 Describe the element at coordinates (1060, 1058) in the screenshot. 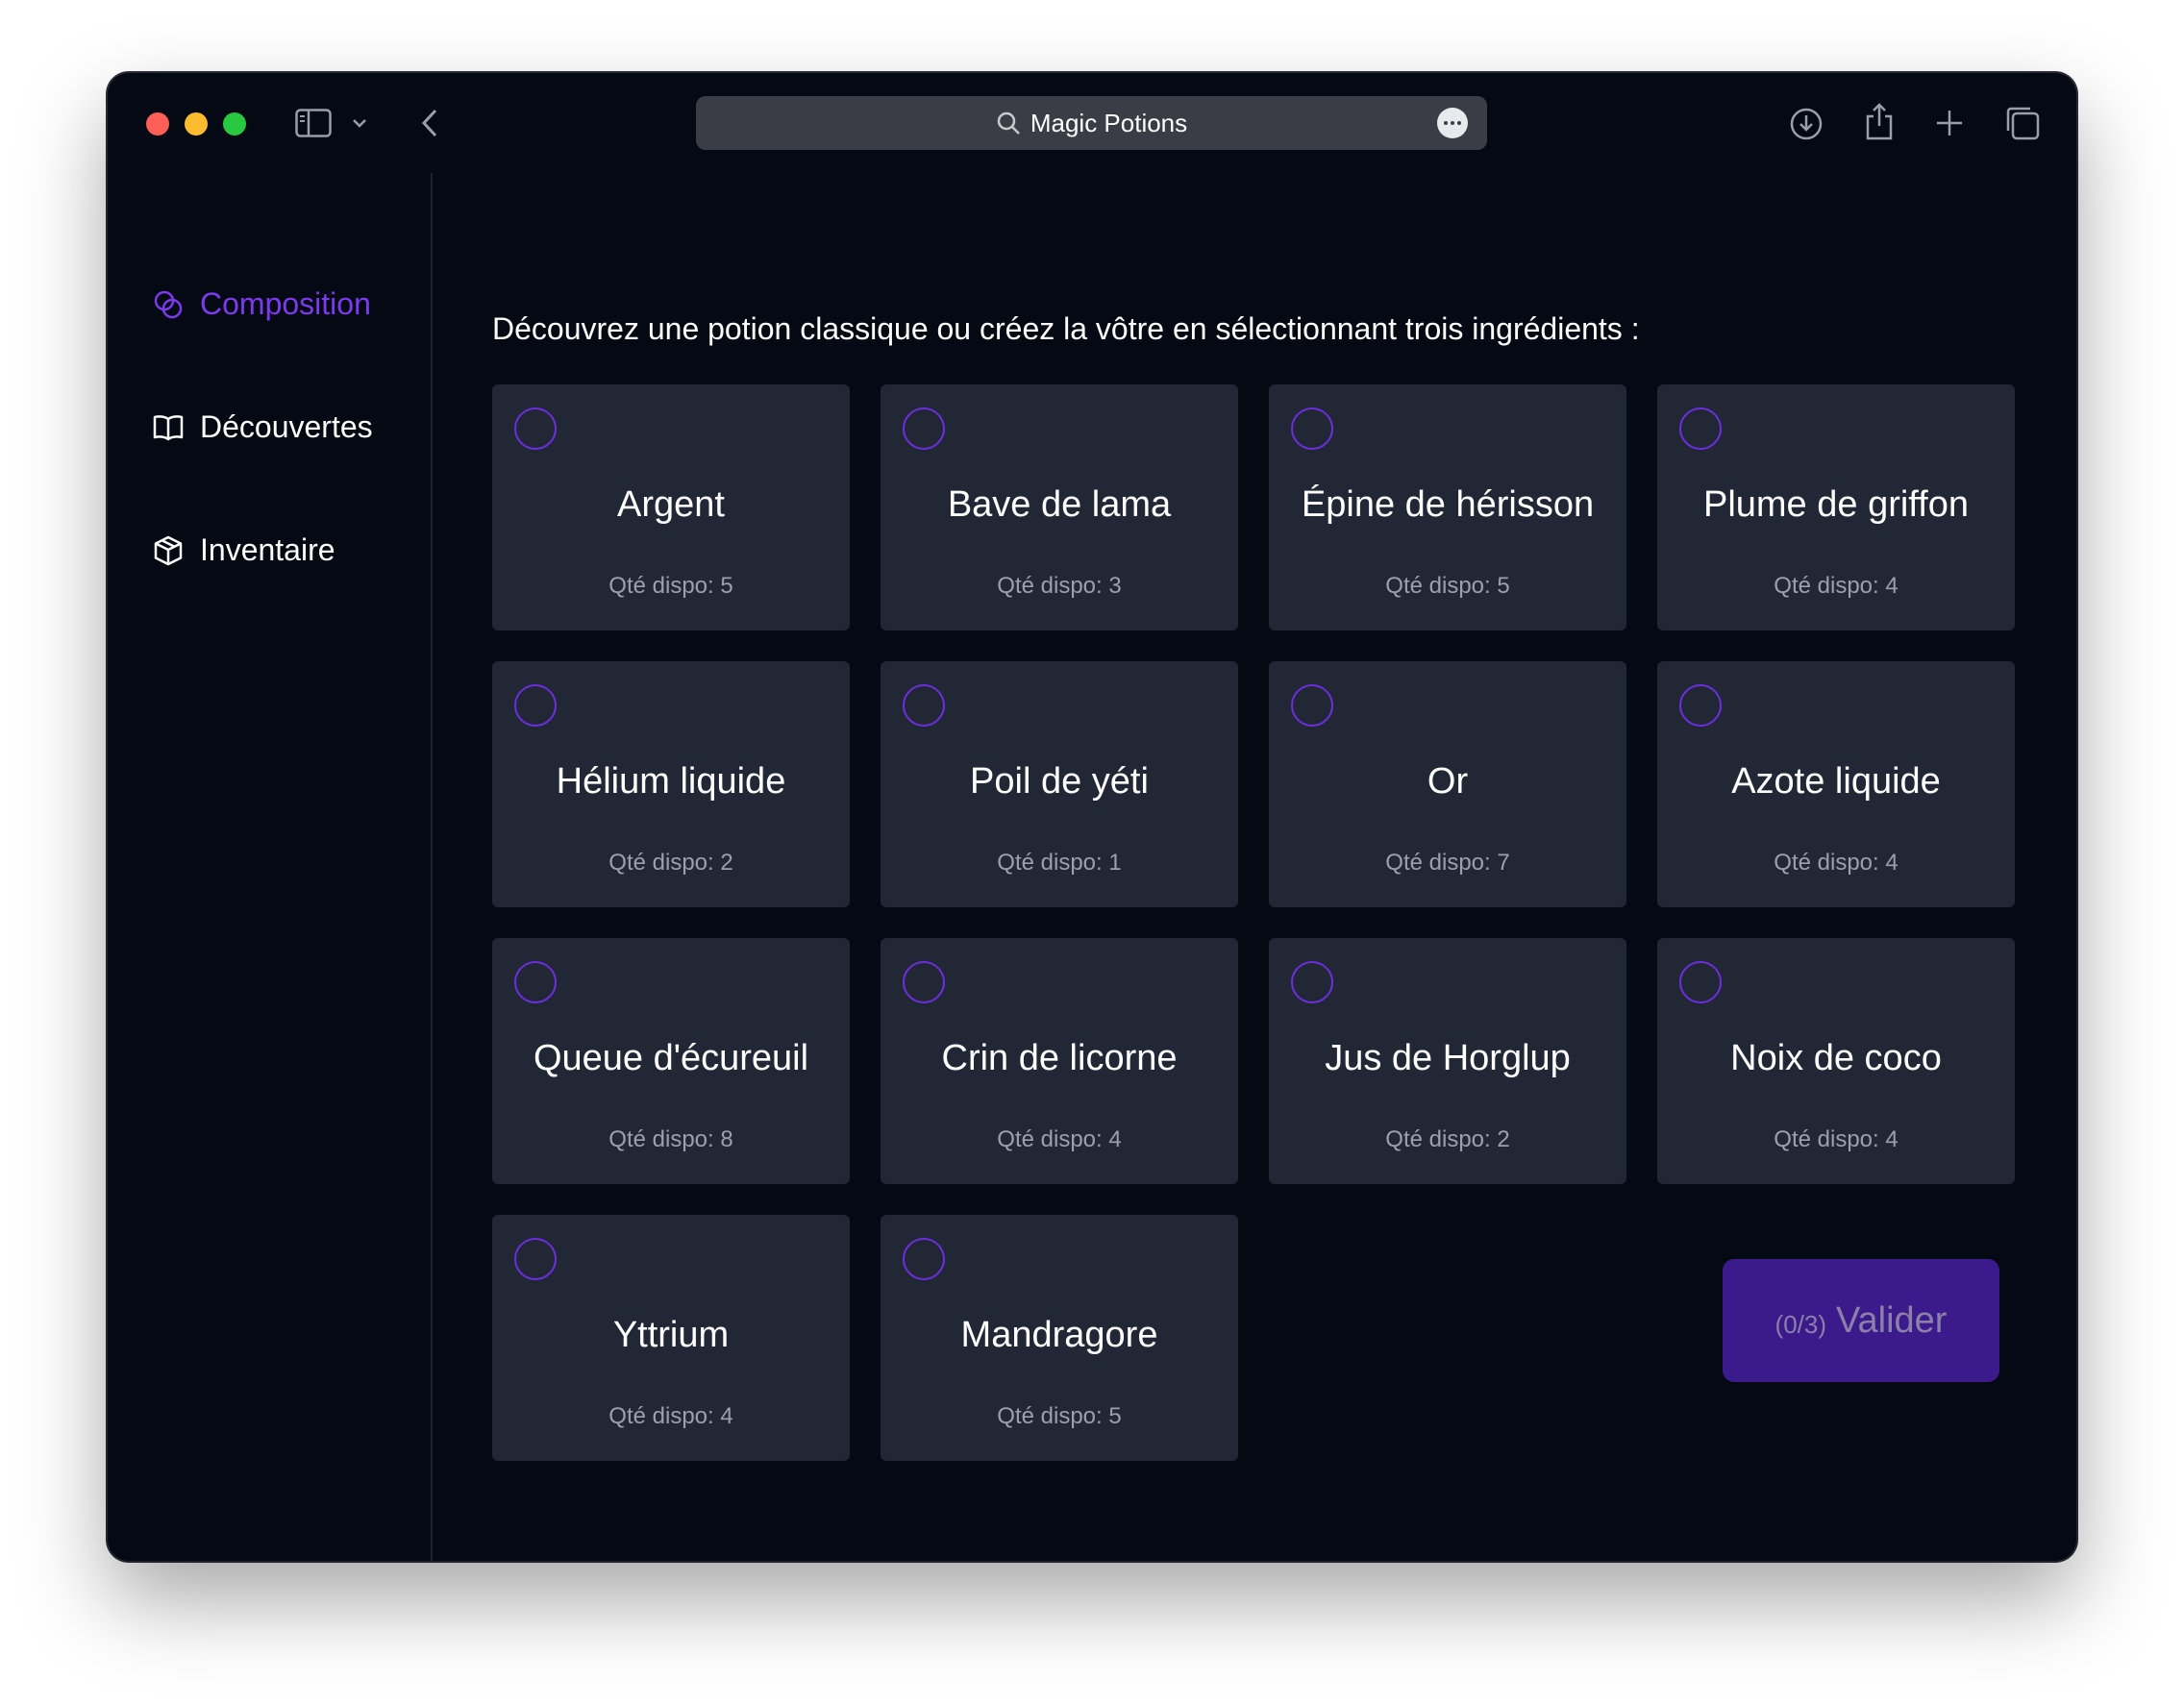

I see `ingredient-name: Crin de licorne` at that location.